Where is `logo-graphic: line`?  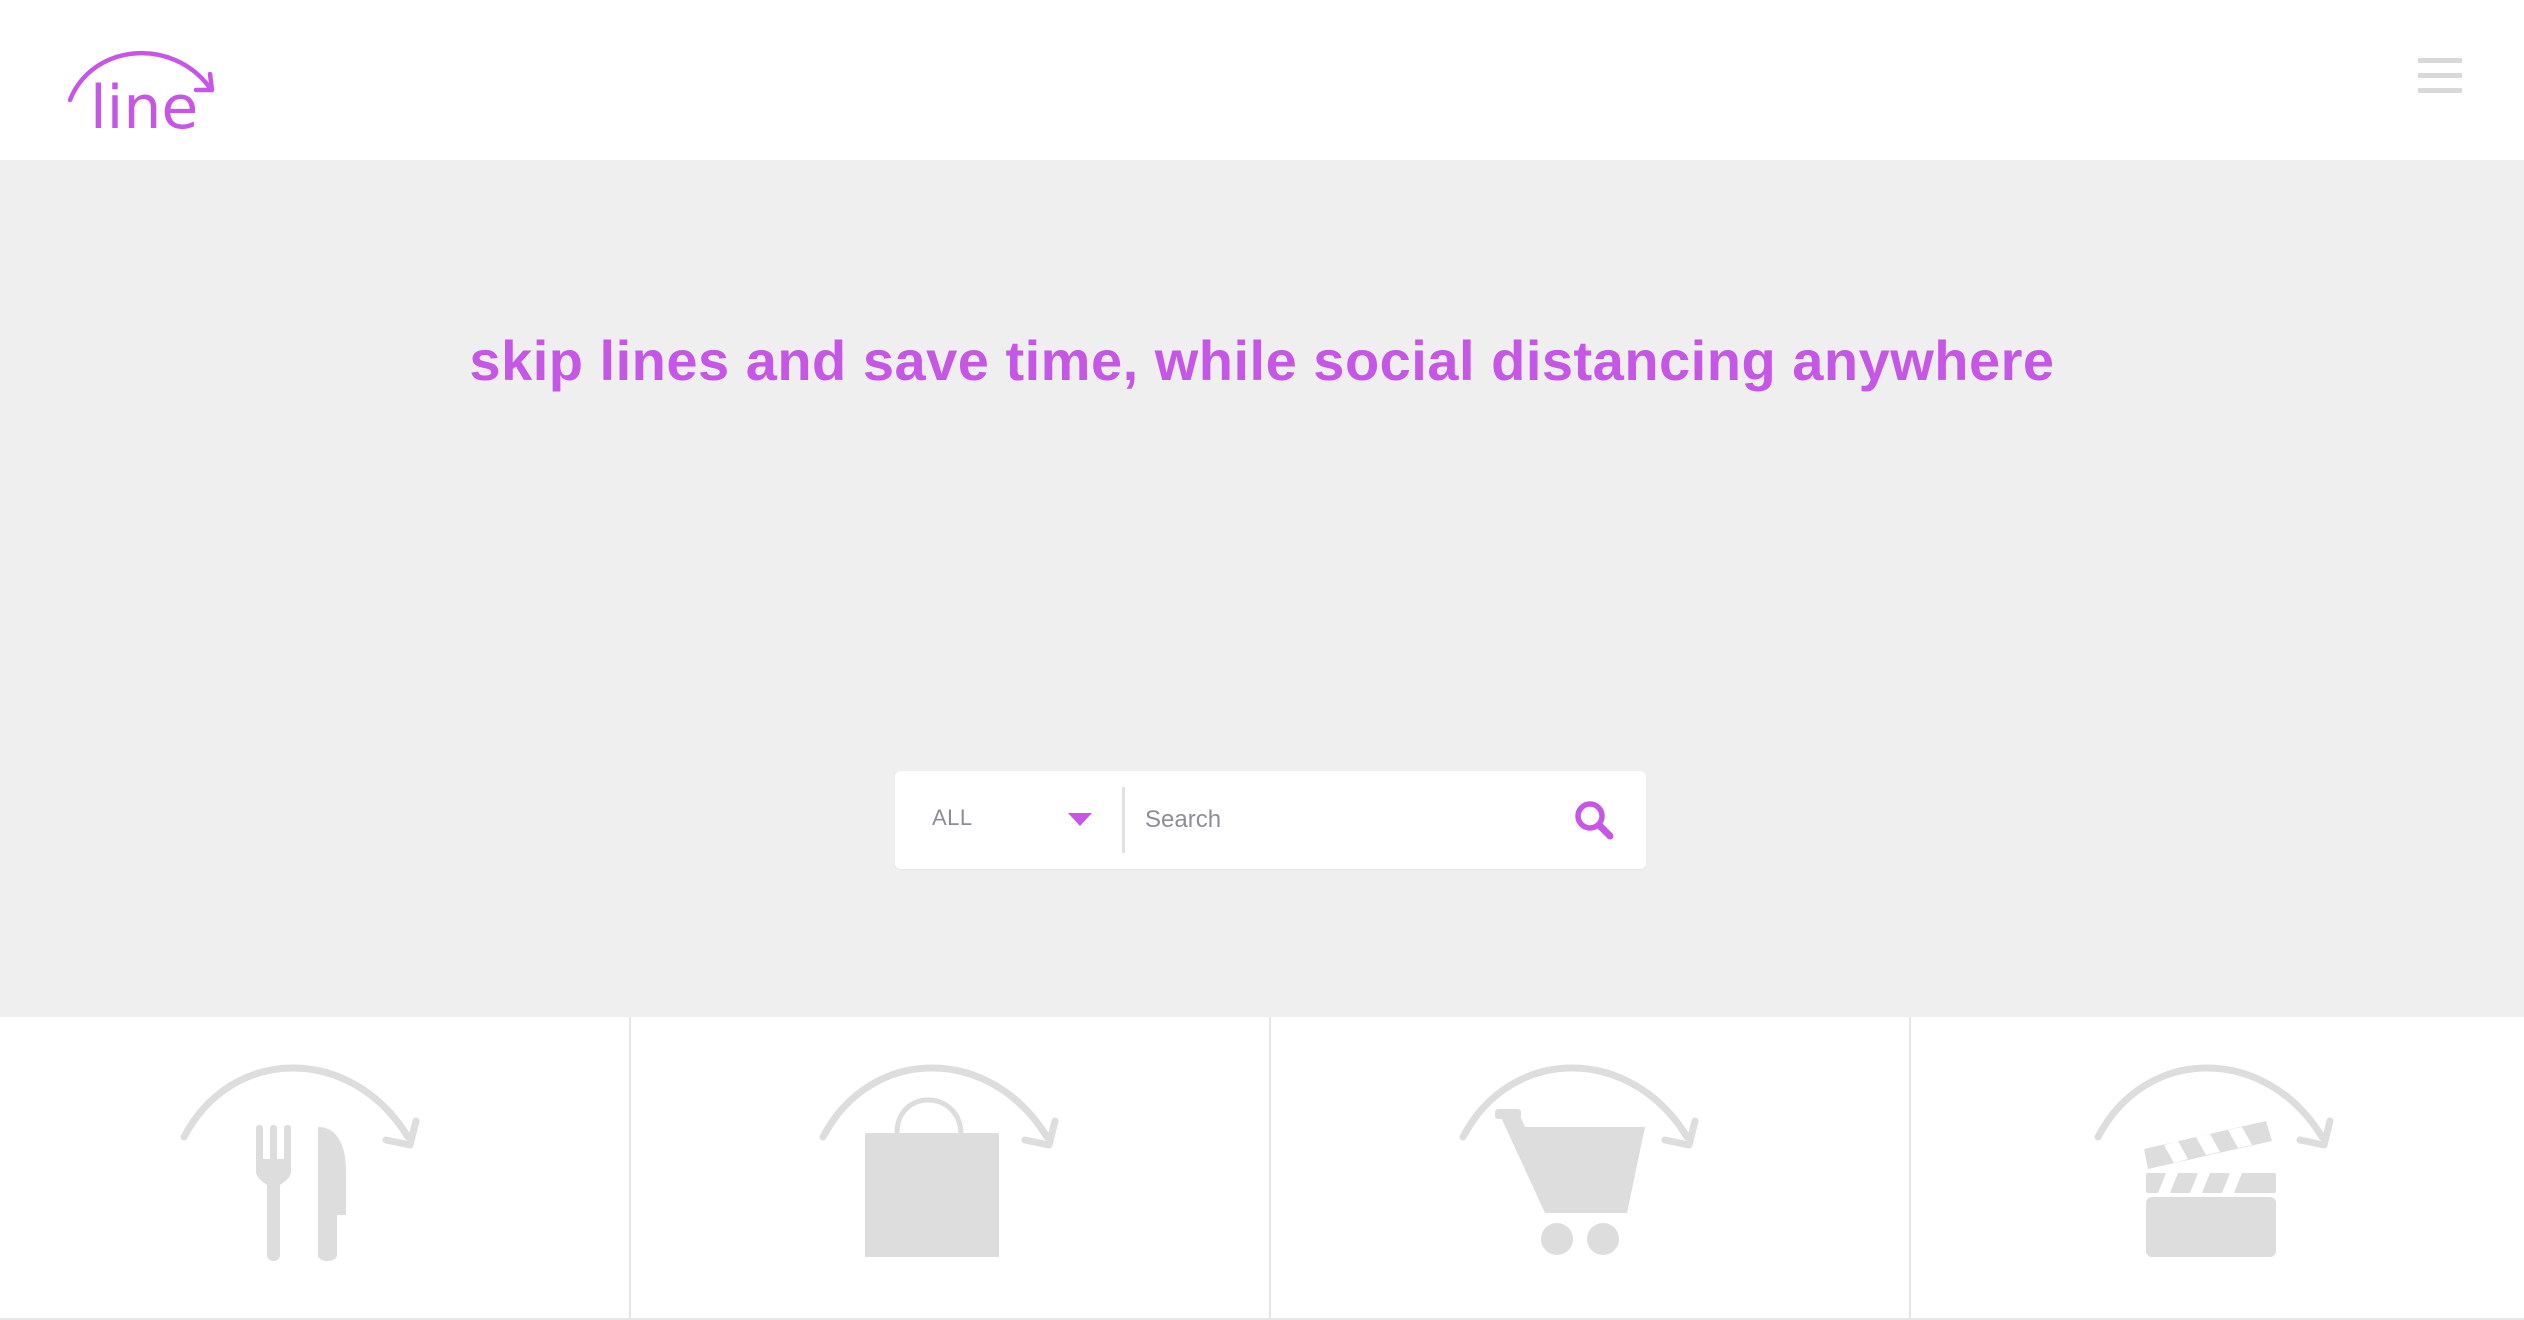
logo-graphic: line is located at coordinates (141, 93).